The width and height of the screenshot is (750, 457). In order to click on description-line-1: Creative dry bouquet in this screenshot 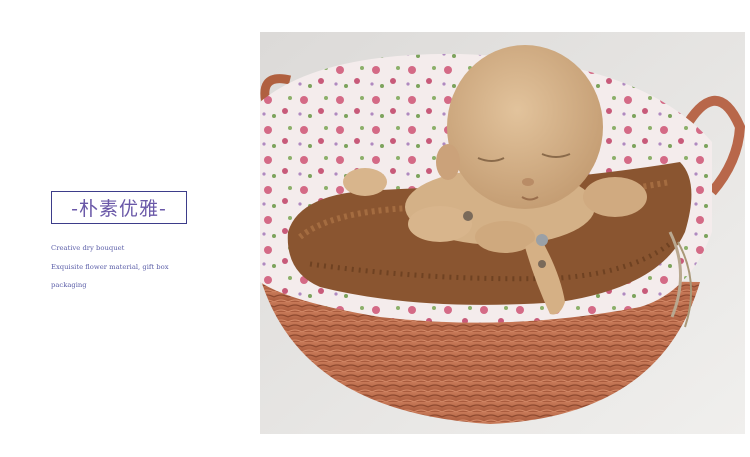, I will do `click(88, 248)`.